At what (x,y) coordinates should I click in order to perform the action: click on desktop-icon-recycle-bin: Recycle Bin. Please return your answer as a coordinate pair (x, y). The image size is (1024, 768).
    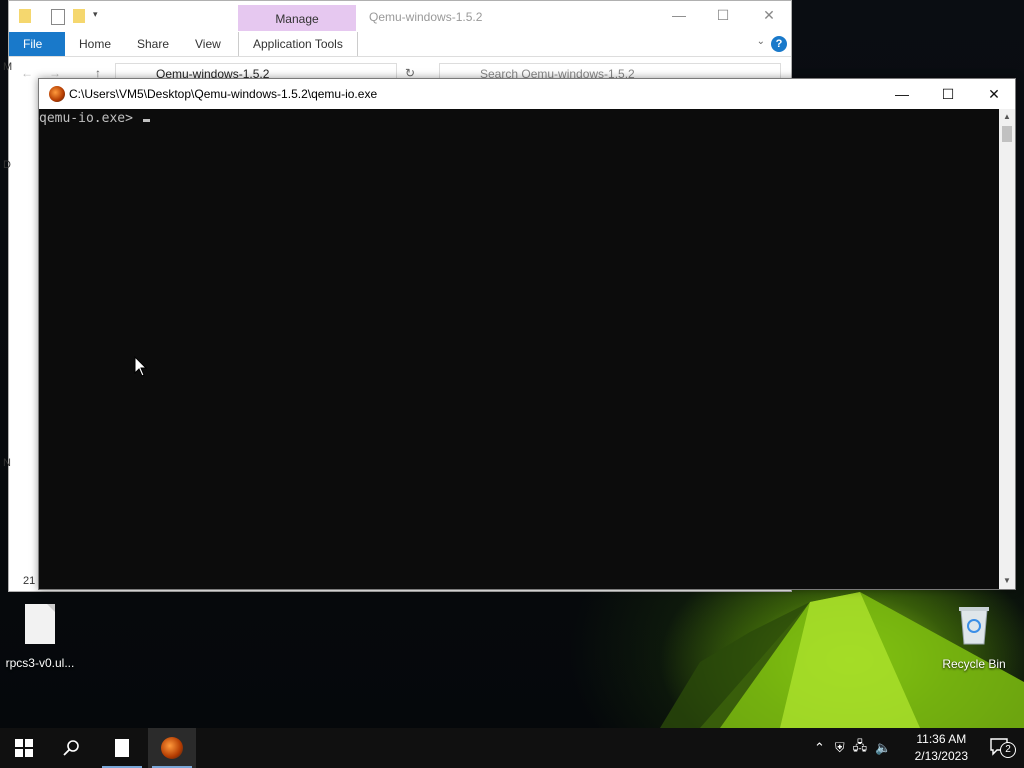
    Looking at the image, I should click on (974, 637).